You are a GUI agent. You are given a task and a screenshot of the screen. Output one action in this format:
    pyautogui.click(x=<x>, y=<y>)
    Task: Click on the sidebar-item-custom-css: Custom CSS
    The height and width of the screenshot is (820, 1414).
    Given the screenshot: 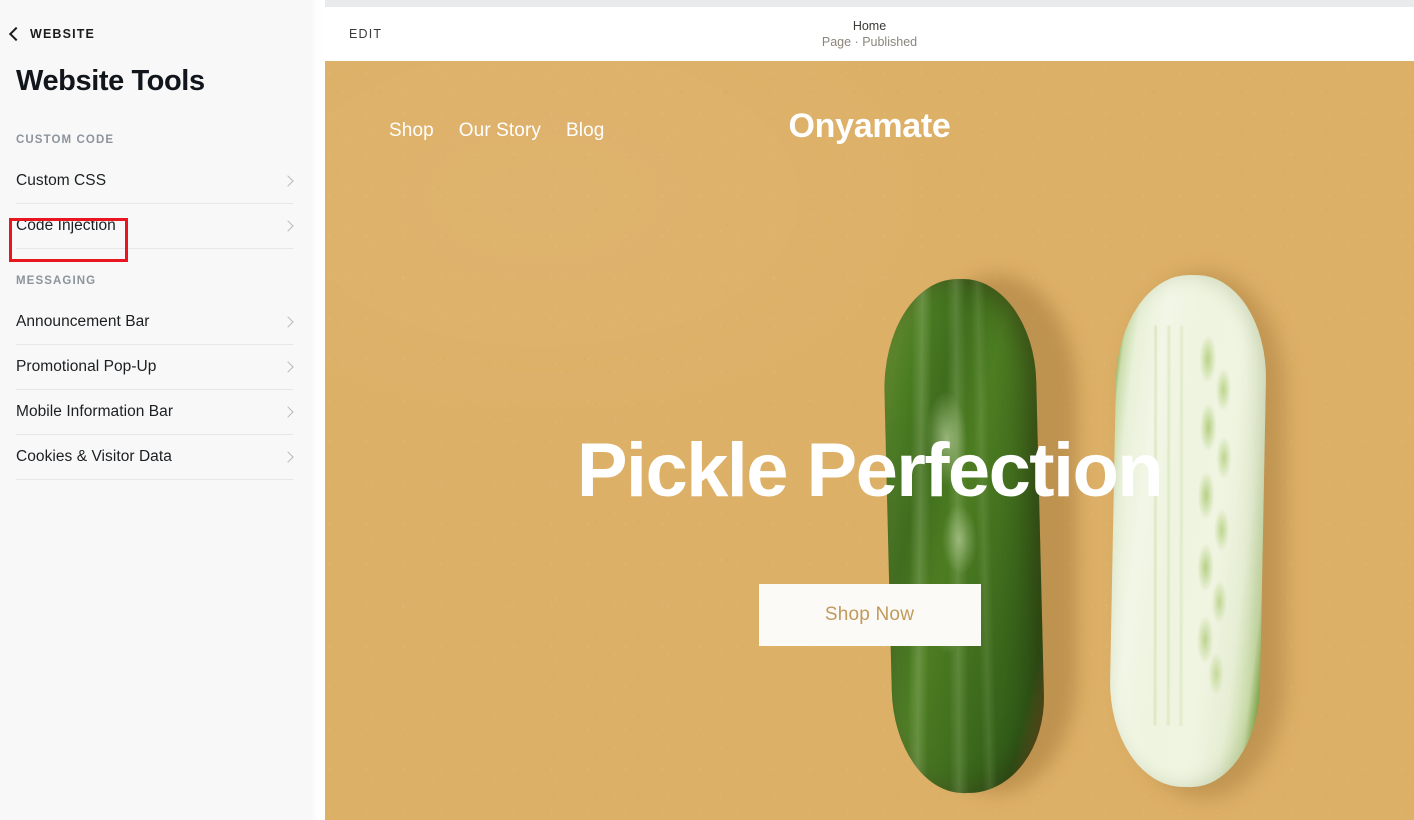 What is the action you would take?
    pyautogui.click(x=155, y=182)
    